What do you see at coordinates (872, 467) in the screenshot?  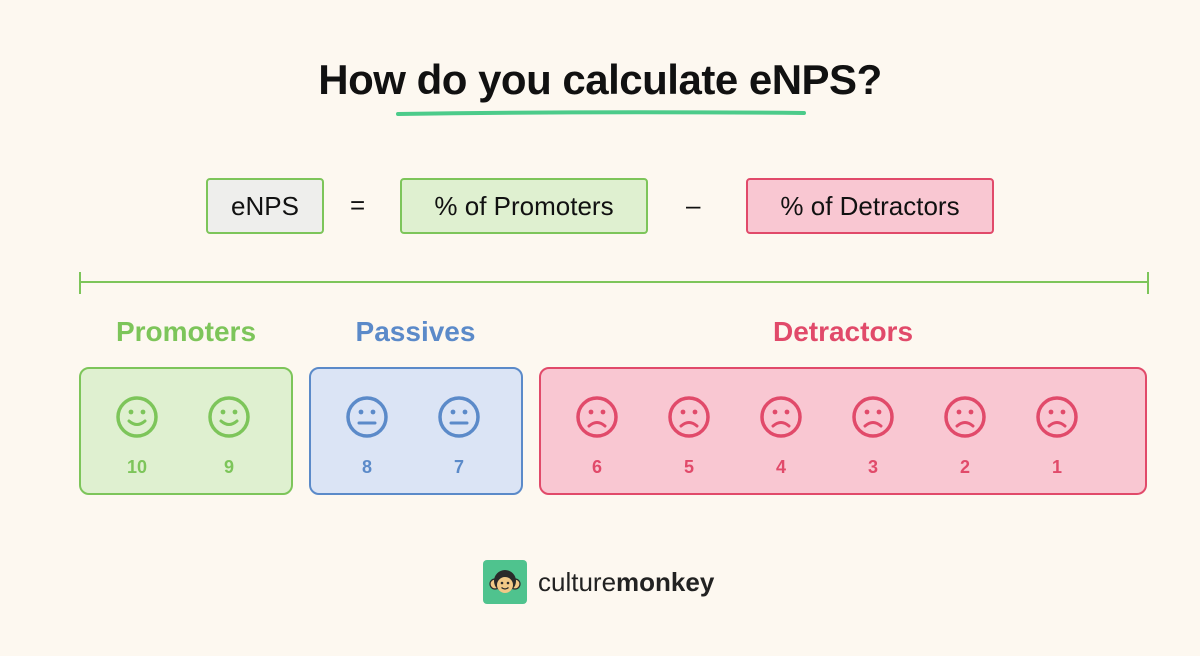 I see `score-value: 3` at bounding box center [872, 467].